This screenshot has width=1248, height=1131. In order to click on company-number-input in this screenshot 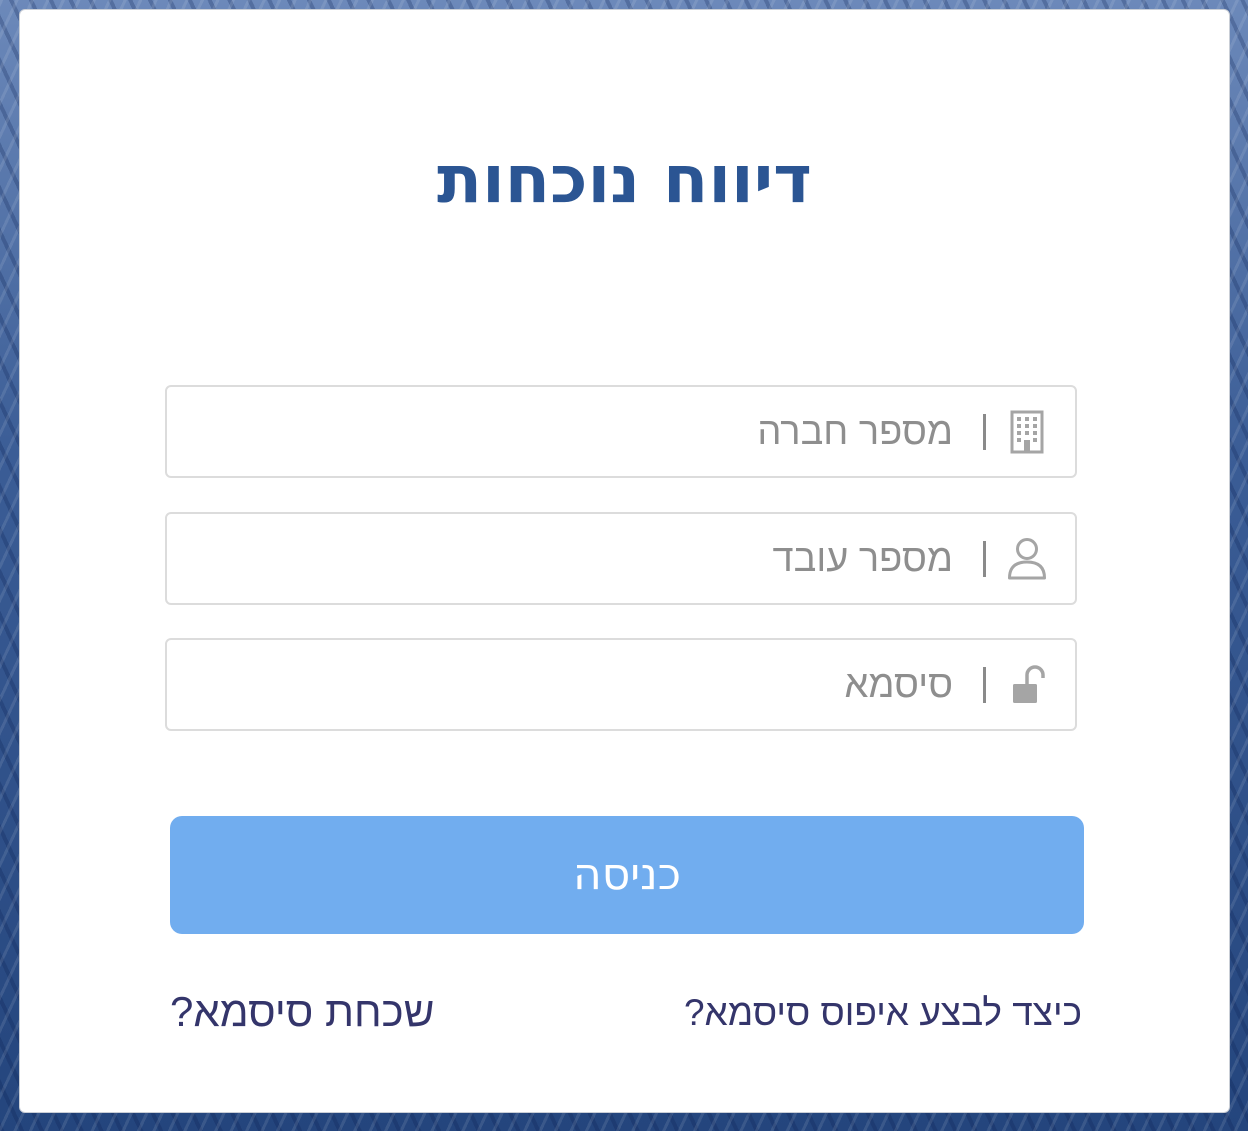, I will do `click(573, 432)`.